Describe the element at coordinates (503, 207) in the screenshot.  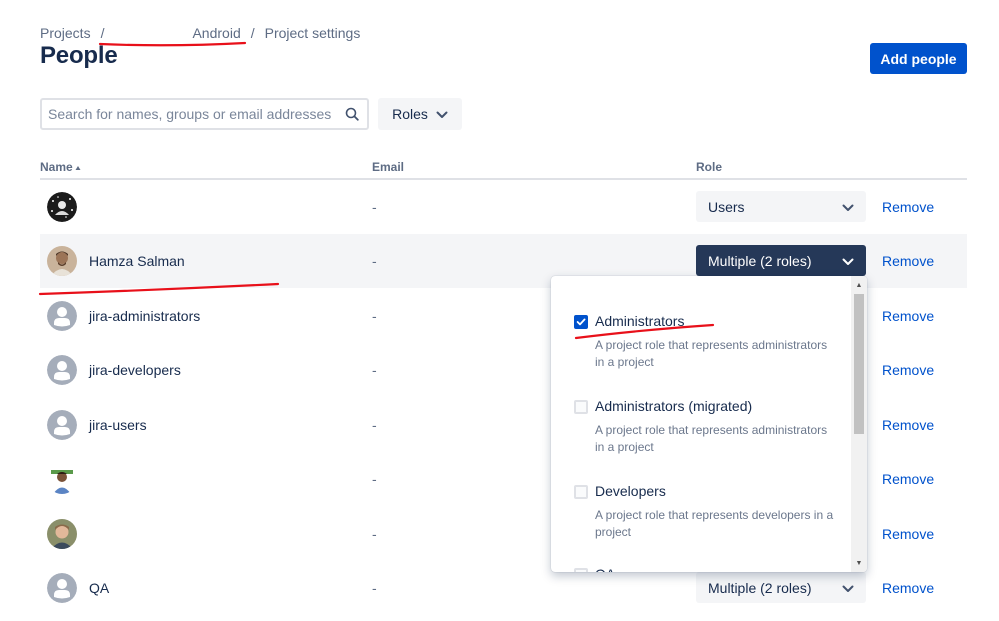
I see `table-row: - Users Remove` at that location.